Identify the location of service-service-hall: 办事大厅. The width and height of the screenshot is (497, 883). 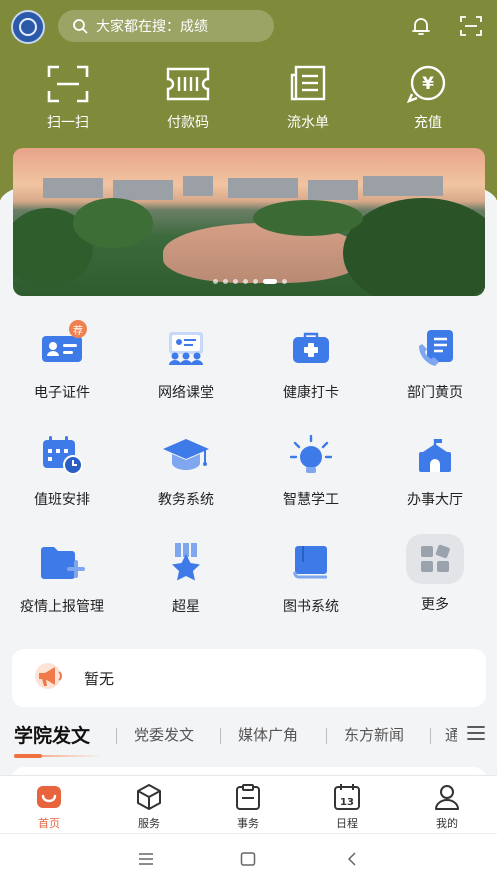
(435, 471).